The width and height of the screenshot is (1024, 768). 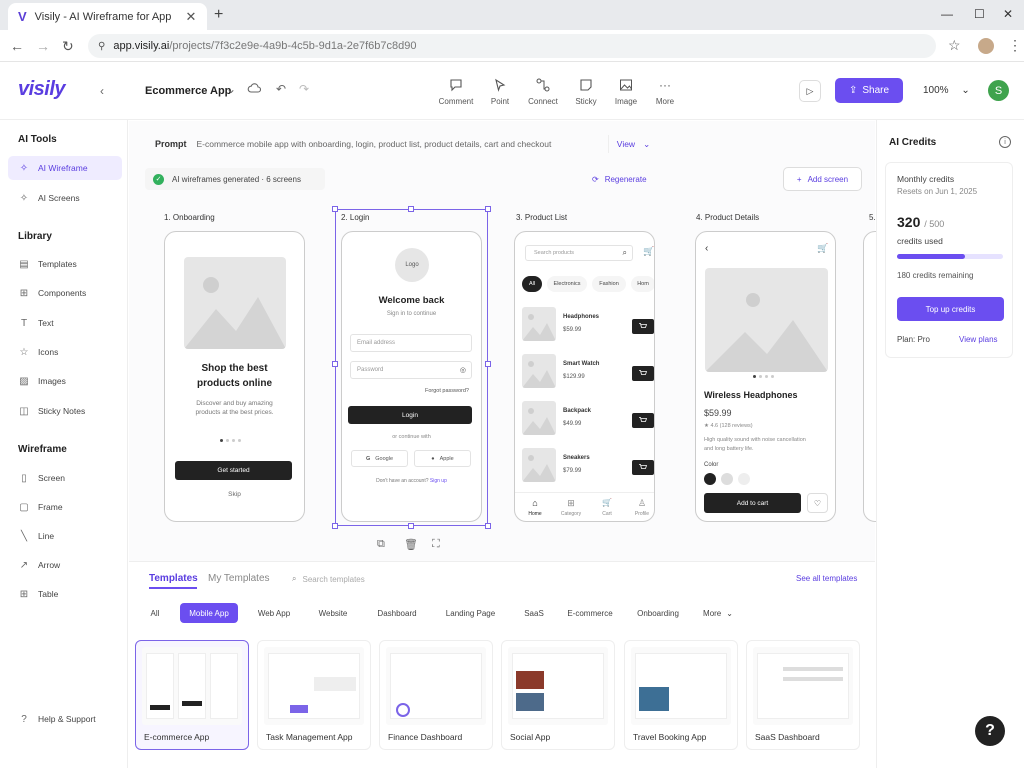 I want to click on product-row: Smart Watch $129.99, so click(x=588, y=374).